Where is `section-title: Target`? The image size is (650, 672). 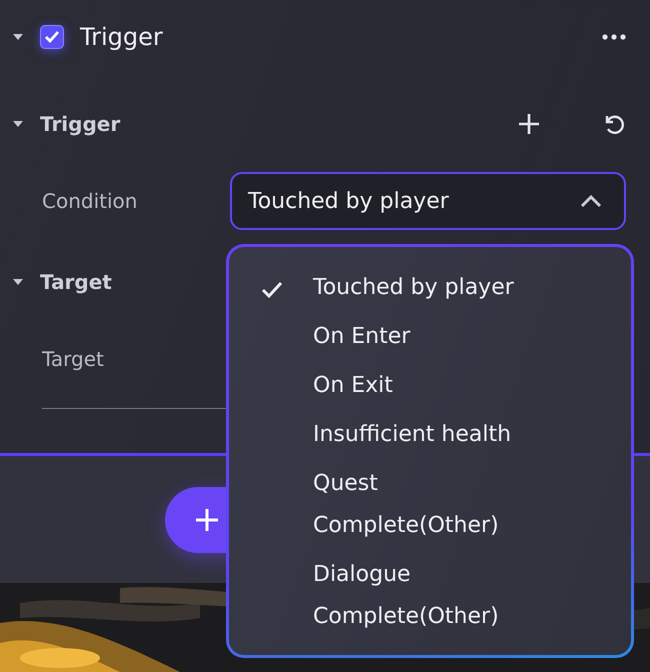
section-title: Target is located at coordinates (76, 282).